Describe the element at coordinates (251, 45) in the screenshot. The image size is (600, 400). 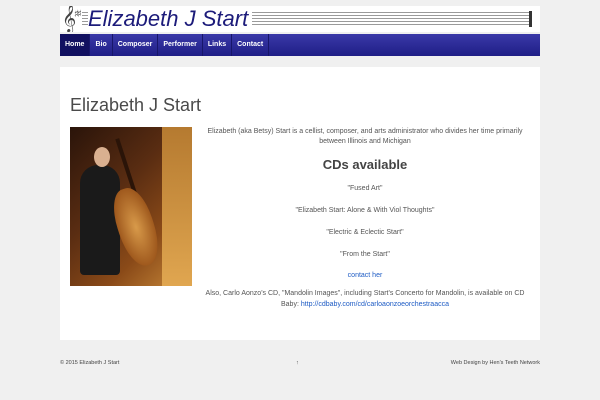
I see `nav-contact: Contact` at that location.